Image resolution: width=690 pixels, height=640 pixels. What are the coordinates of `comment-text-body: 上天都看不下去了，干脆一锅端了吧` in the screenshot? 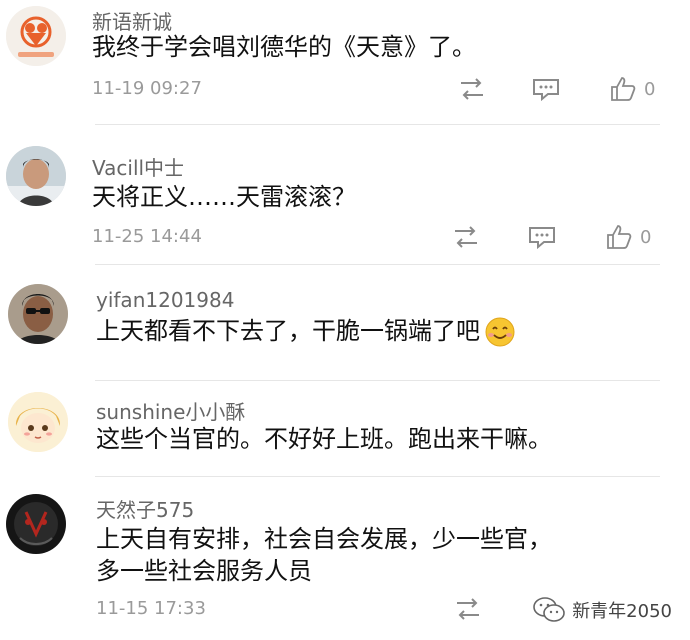 It's located at (288, 331).